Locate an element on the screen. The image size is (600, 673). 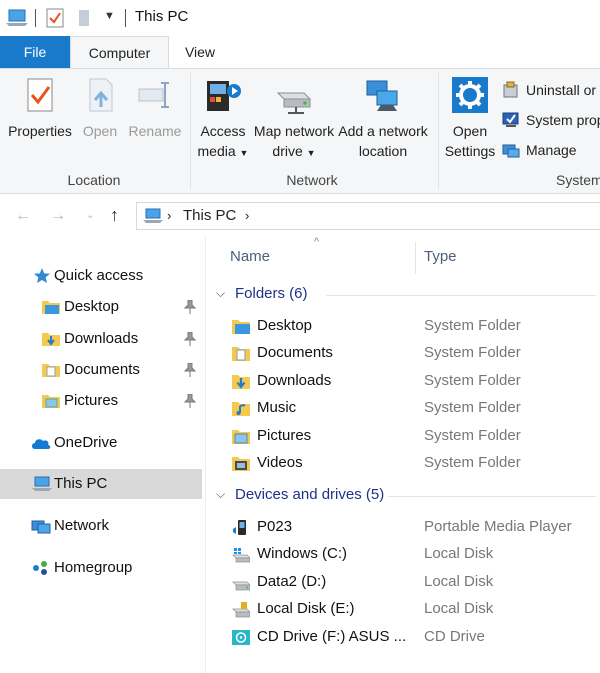
address-sep-icon-2: › is located at coordinates (247, 215).